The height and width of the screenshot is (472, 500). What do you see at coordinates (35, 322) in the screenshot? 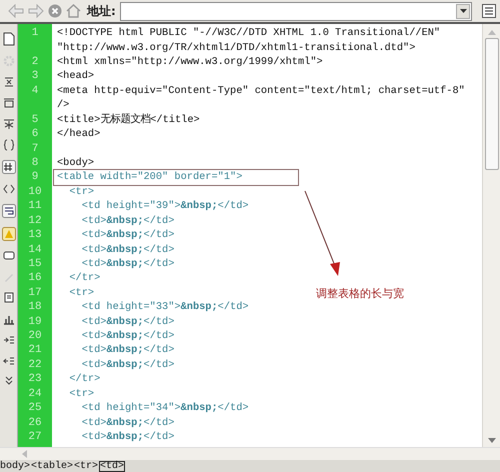
I see `line-number: 19` at bounding box center [35, 322].